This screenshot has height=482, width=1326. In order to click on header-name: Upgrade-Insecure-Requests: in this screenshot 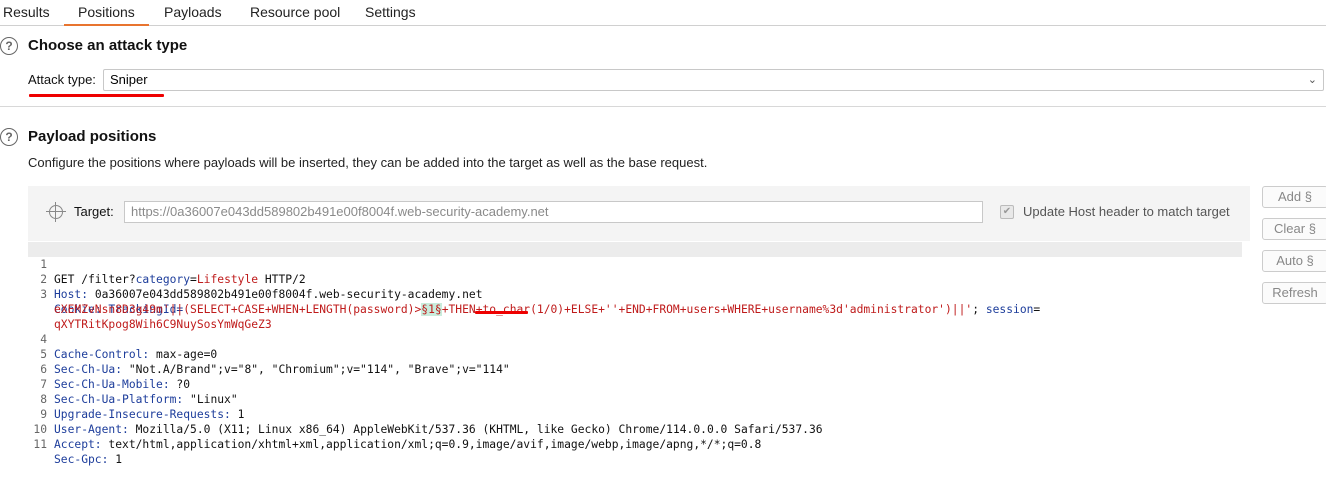, I will do `click(142, 414)`.